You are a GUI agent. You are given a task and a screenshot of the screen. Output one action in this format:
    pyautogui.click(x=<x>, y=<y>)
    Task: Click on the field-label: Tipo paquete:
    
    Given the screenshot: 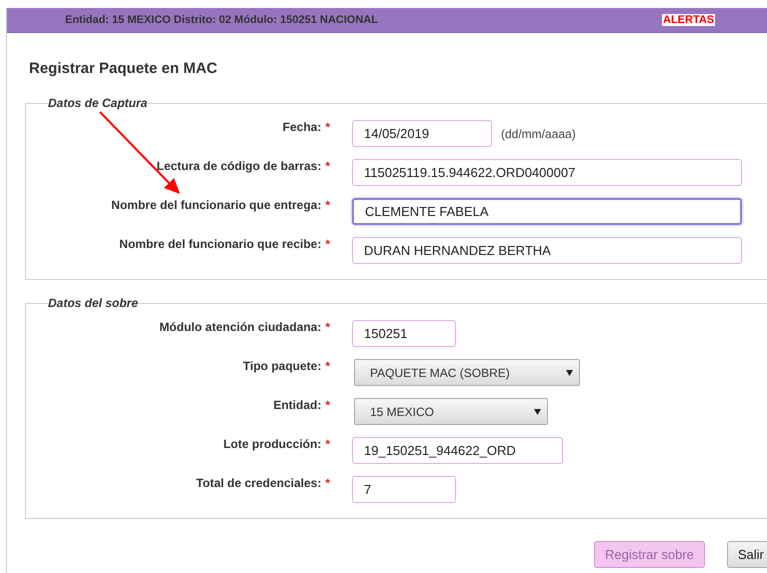 What is the action you would take?
    pyautogui.click(x=282, y=366)
    